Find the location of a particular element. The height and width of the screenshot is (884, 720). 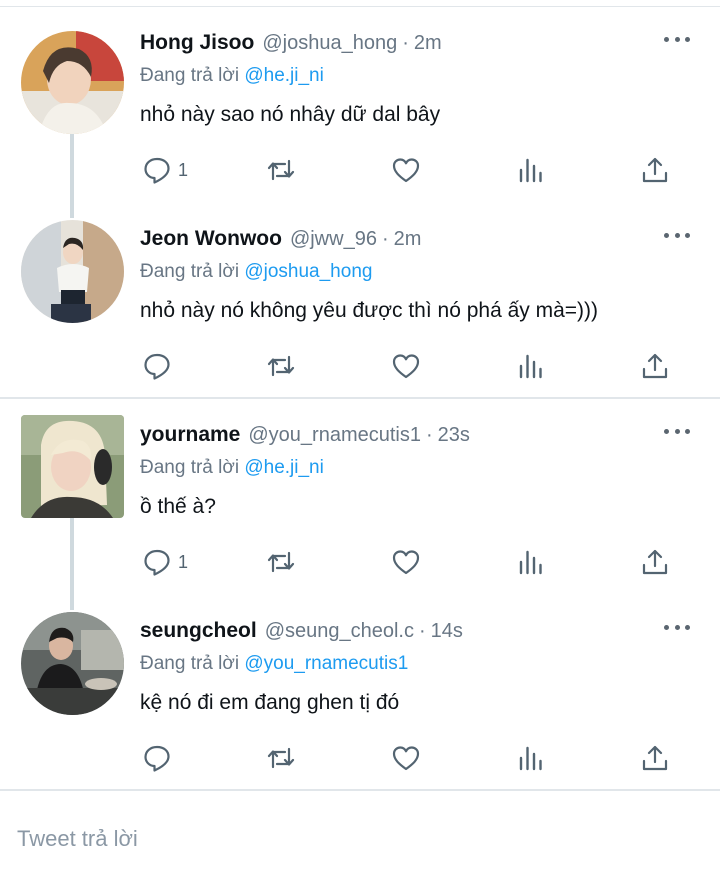

user-handle: @joshua_hong is located at coordinates (329, 43).